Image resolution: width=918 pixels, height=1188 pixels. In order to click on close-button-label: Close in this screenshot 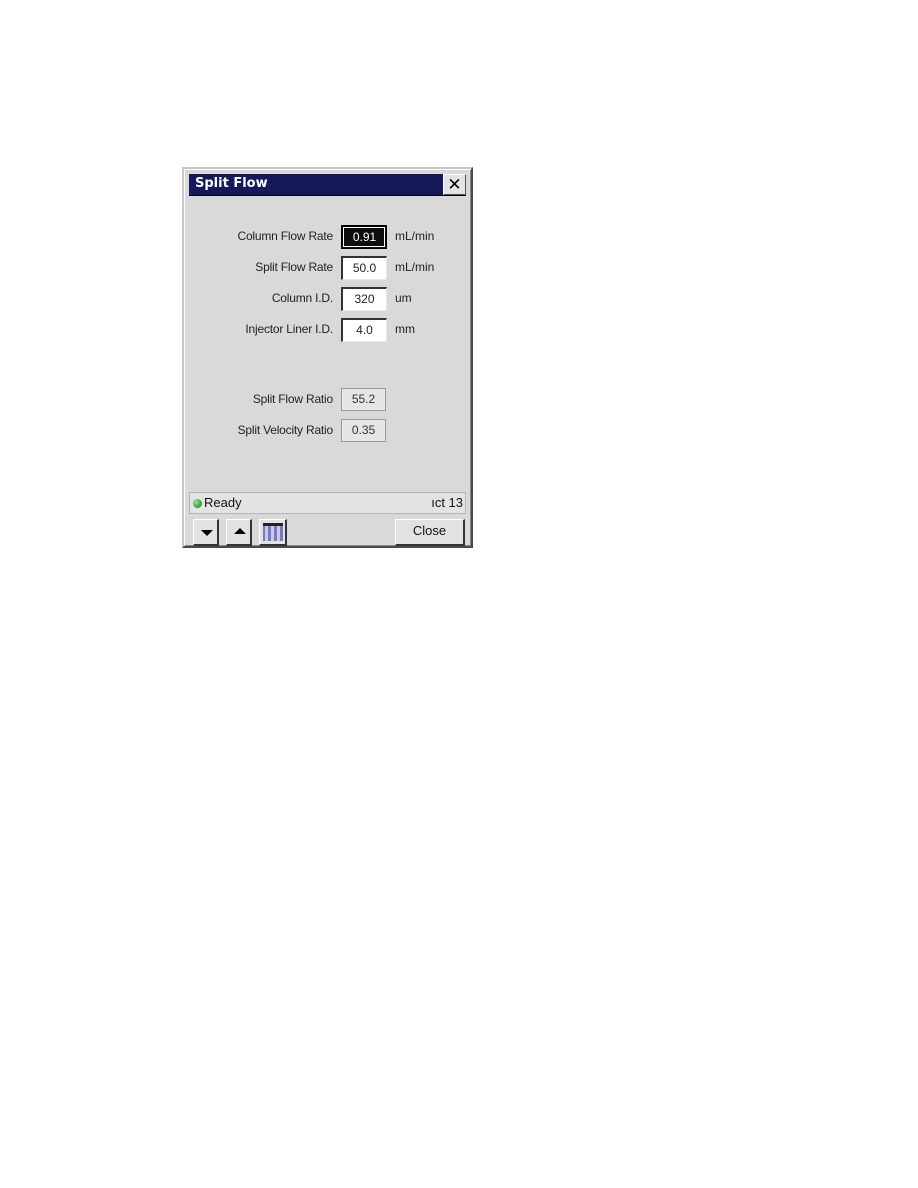, I will do `click(429, 530)`.